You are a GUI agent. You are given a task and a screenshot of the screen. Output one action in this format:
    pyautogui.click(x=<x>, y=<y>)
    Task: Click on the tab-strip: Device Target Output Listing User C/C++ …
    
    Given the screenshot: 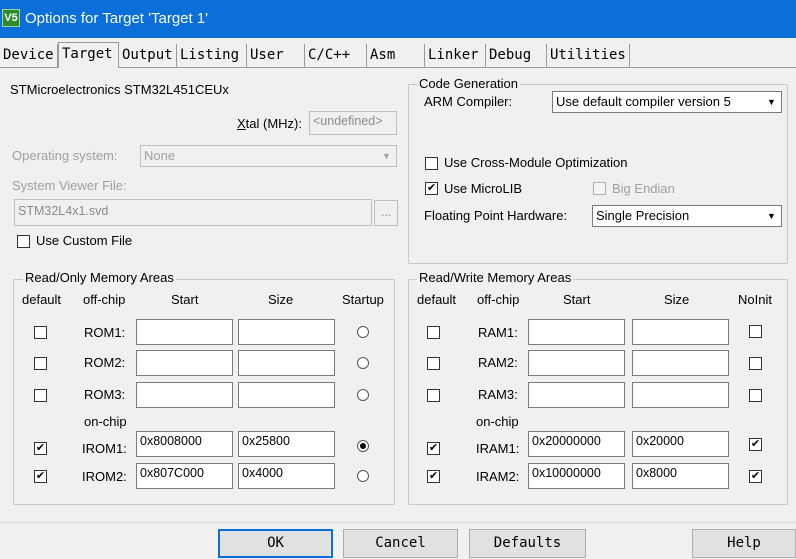 What is the action you would take?
    pyautogui.click(x=398, y=55)
    